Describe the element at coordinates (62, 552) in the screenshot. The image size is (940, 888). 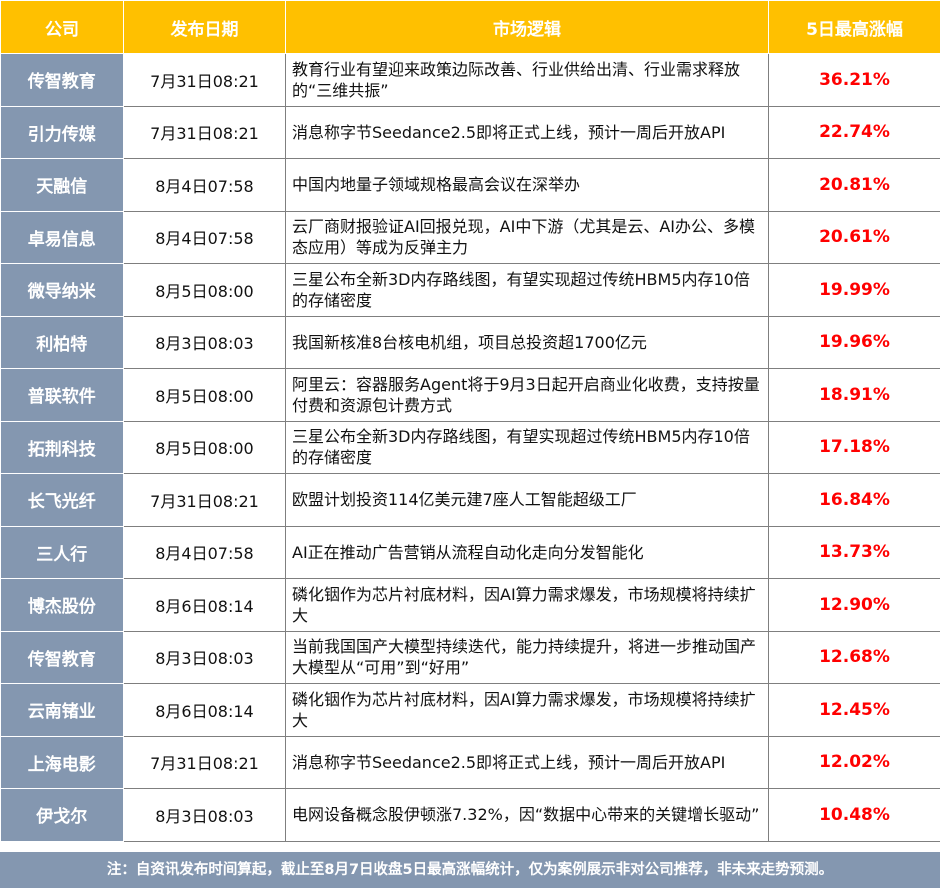
I see `company-cell: 三人行` at that location.